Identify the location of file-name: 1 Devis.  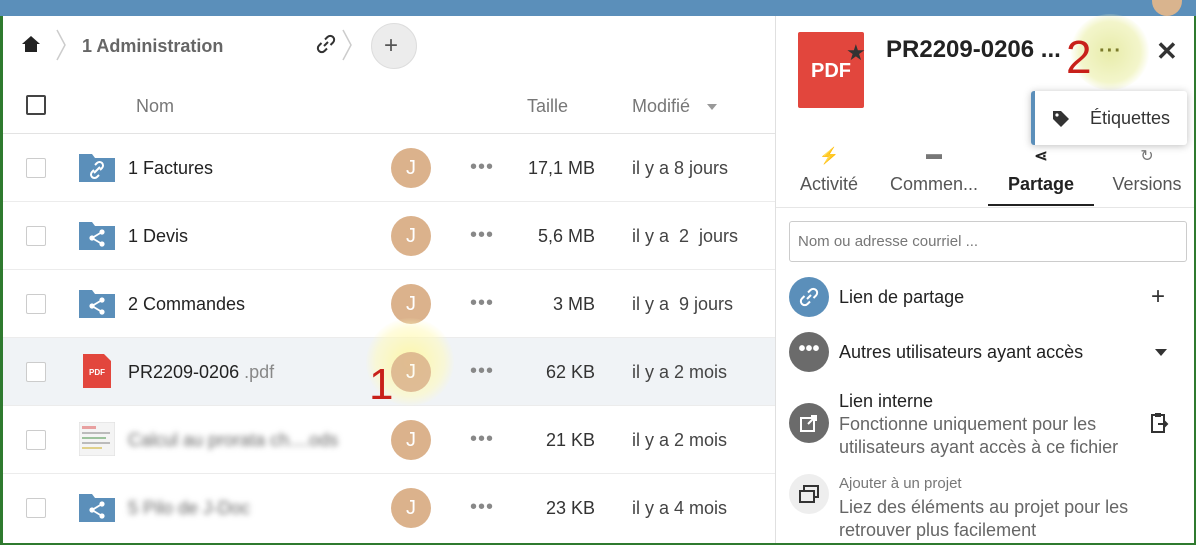
(158, 236).